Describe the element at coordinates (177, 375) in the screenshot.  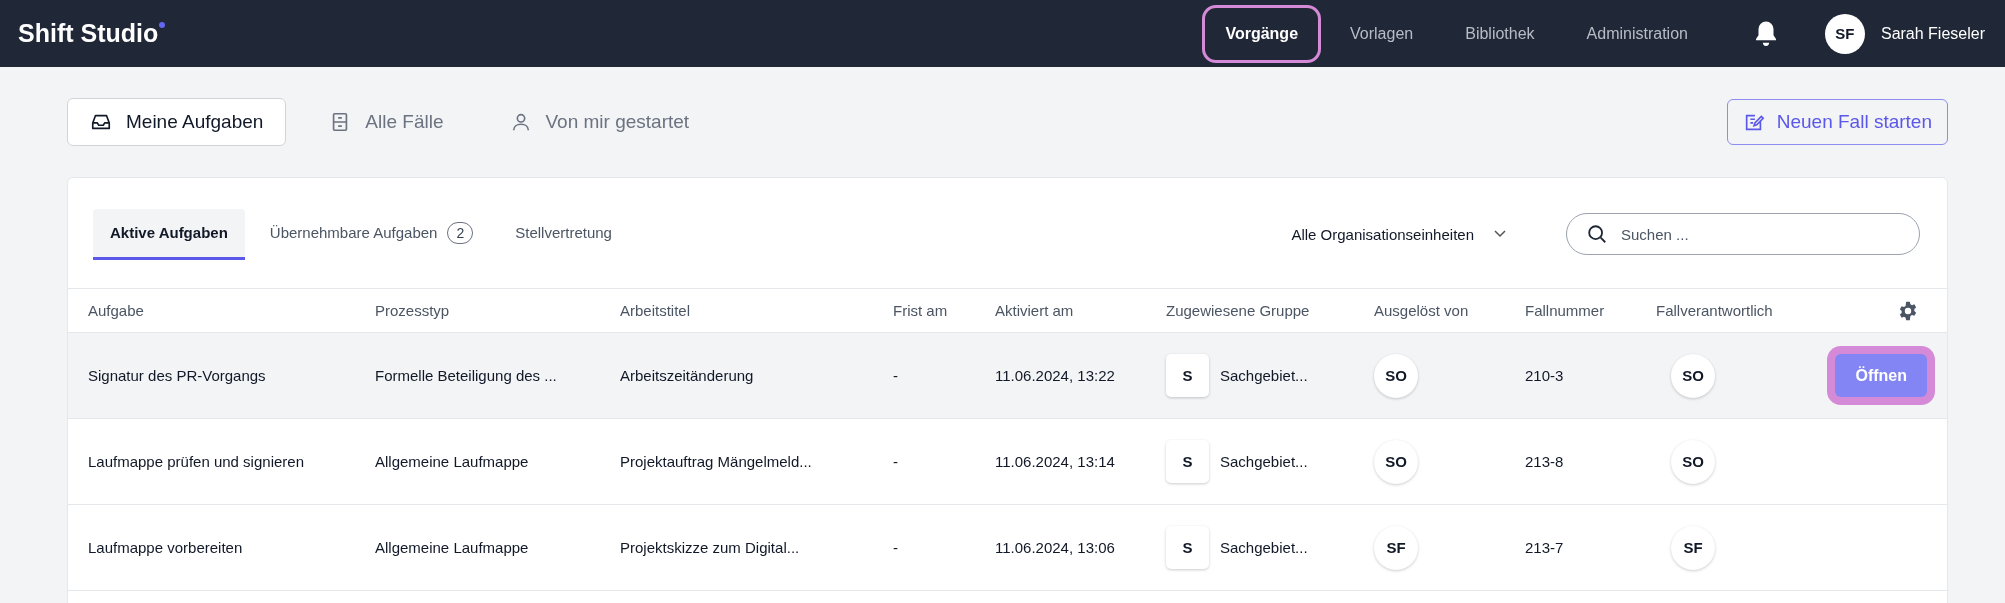
I see `table-cell-text: Signatur des PR-Vorgangs` at that location.